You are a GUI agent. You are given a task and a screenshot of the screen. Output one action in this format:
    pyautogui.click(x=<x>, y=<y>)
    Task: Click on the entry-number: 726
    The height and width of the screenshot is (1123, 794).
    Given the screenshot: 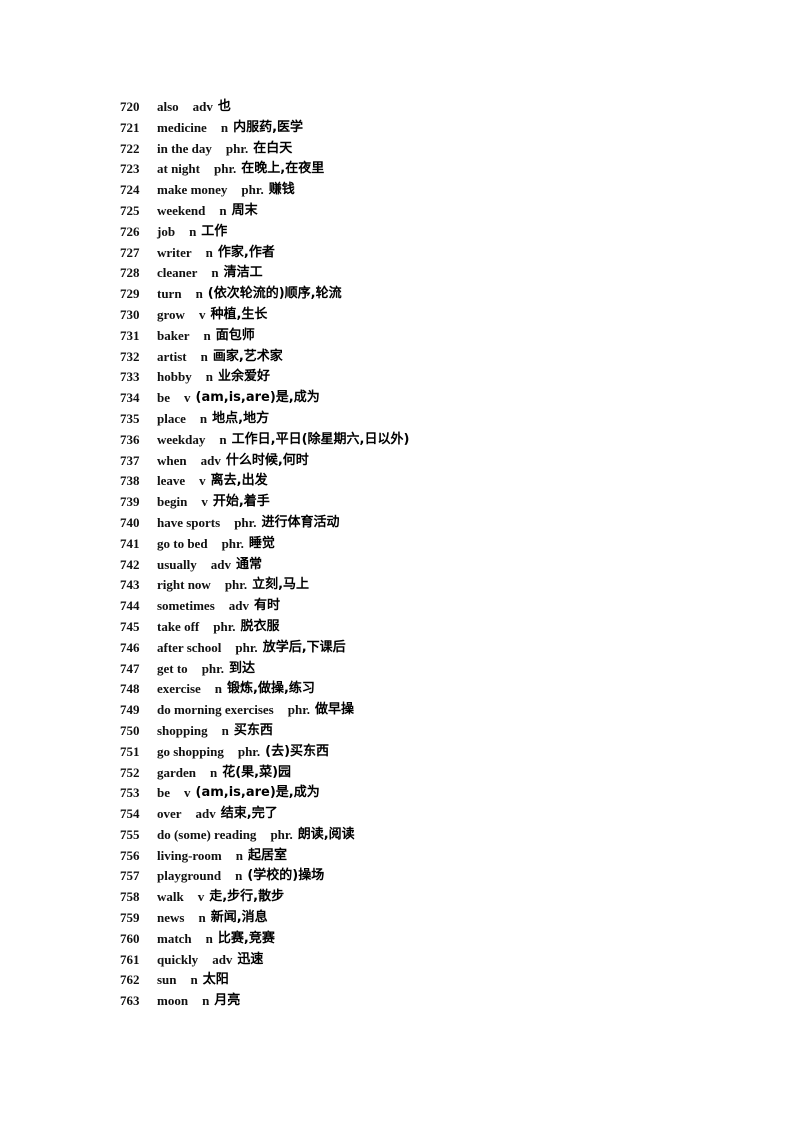 What is the action you would take?
    pyautogui.click(x=130, y=231)
    